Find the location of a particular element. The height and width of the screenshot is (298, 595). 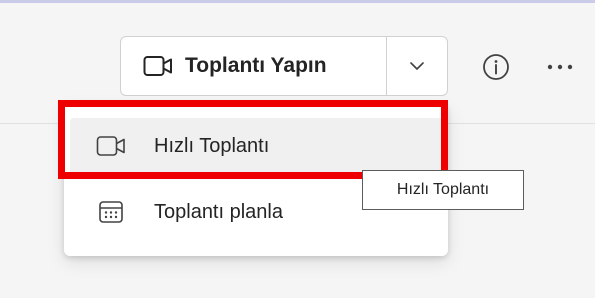

top-accent-rule is located at coordinates (297, 1).